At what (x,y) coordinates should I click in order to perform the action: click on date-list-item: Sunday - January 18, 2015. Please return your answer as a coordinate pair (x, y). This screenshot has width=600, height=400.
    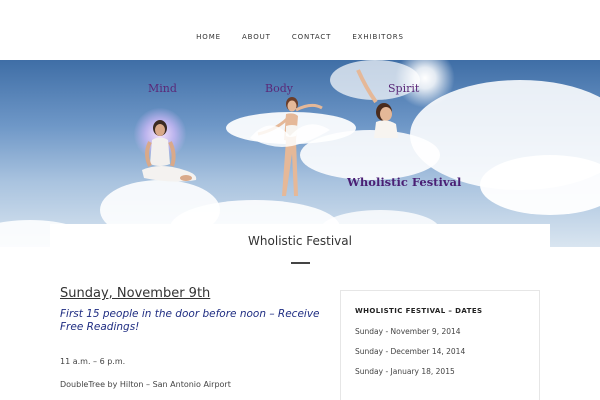
    Looking at the image, I should click on (405, 371).